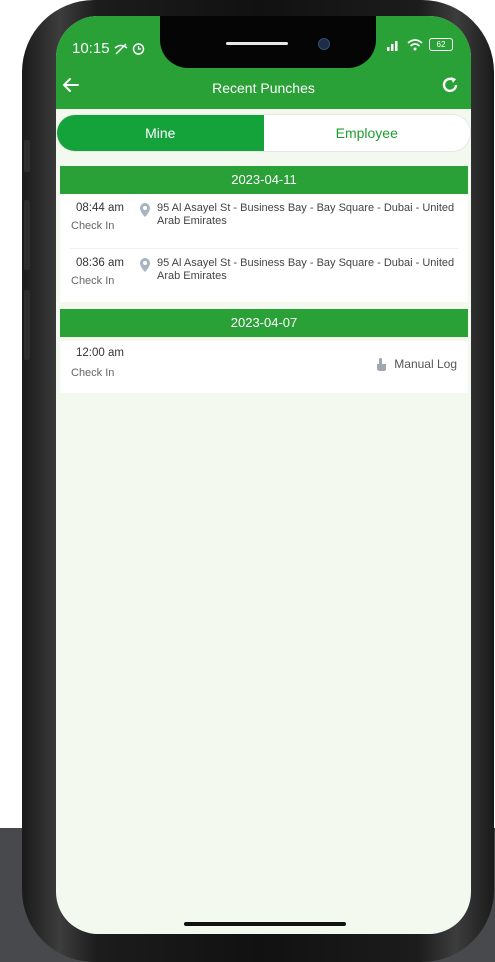 This screenshot has width=495, height=962. Describe the element at coordinates (265, 924) in the screenshot. I see `home-indicator` at that location.